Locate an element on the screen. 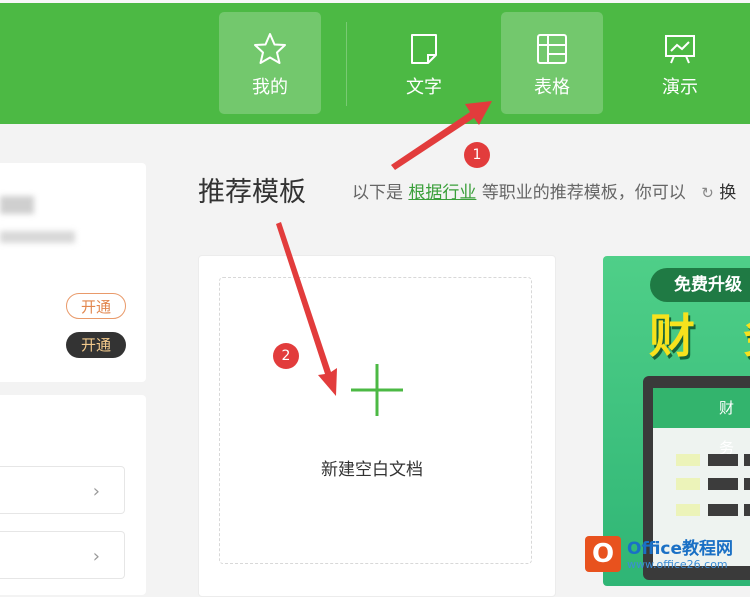  step-badge-1: 1 is located at coordinates (477, 155).